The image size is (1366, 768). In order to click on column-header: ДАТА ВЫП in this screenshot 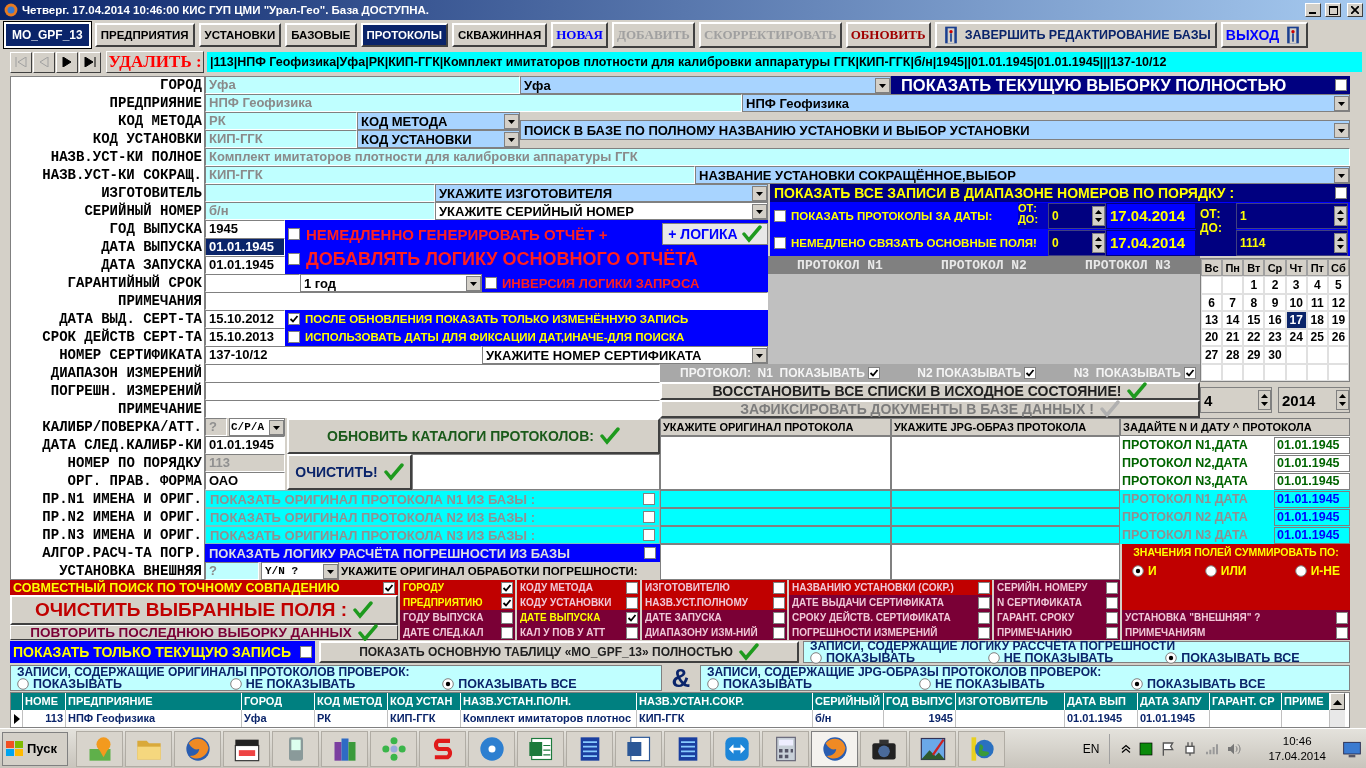, I will do `click(1101, 701)`.